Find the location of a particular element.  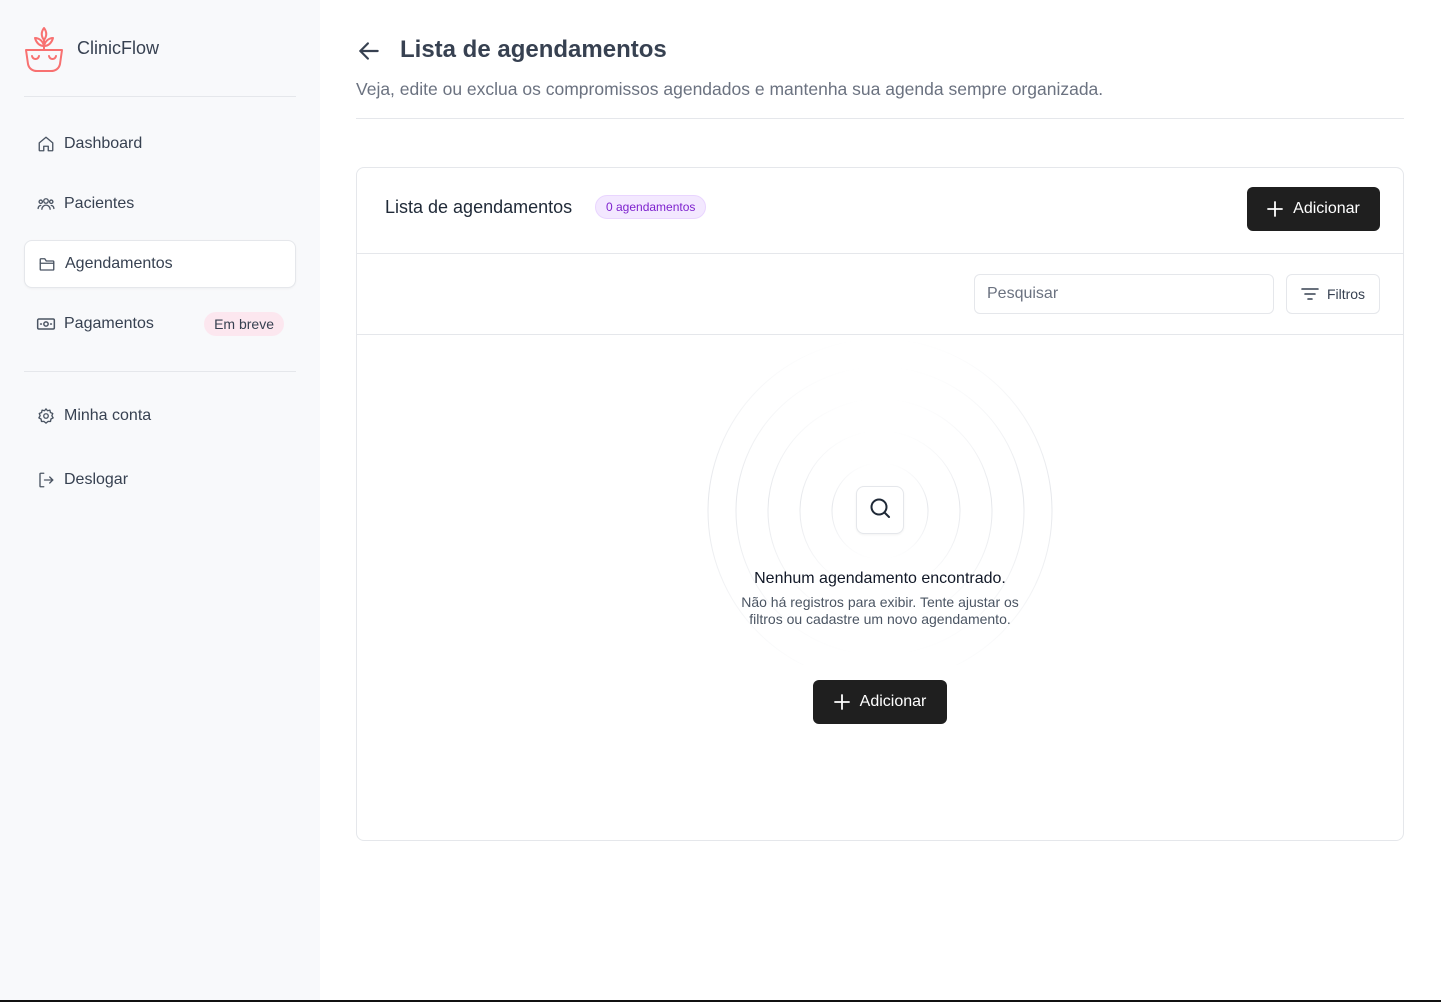

logout-icon is located at coordinates (46, 480).